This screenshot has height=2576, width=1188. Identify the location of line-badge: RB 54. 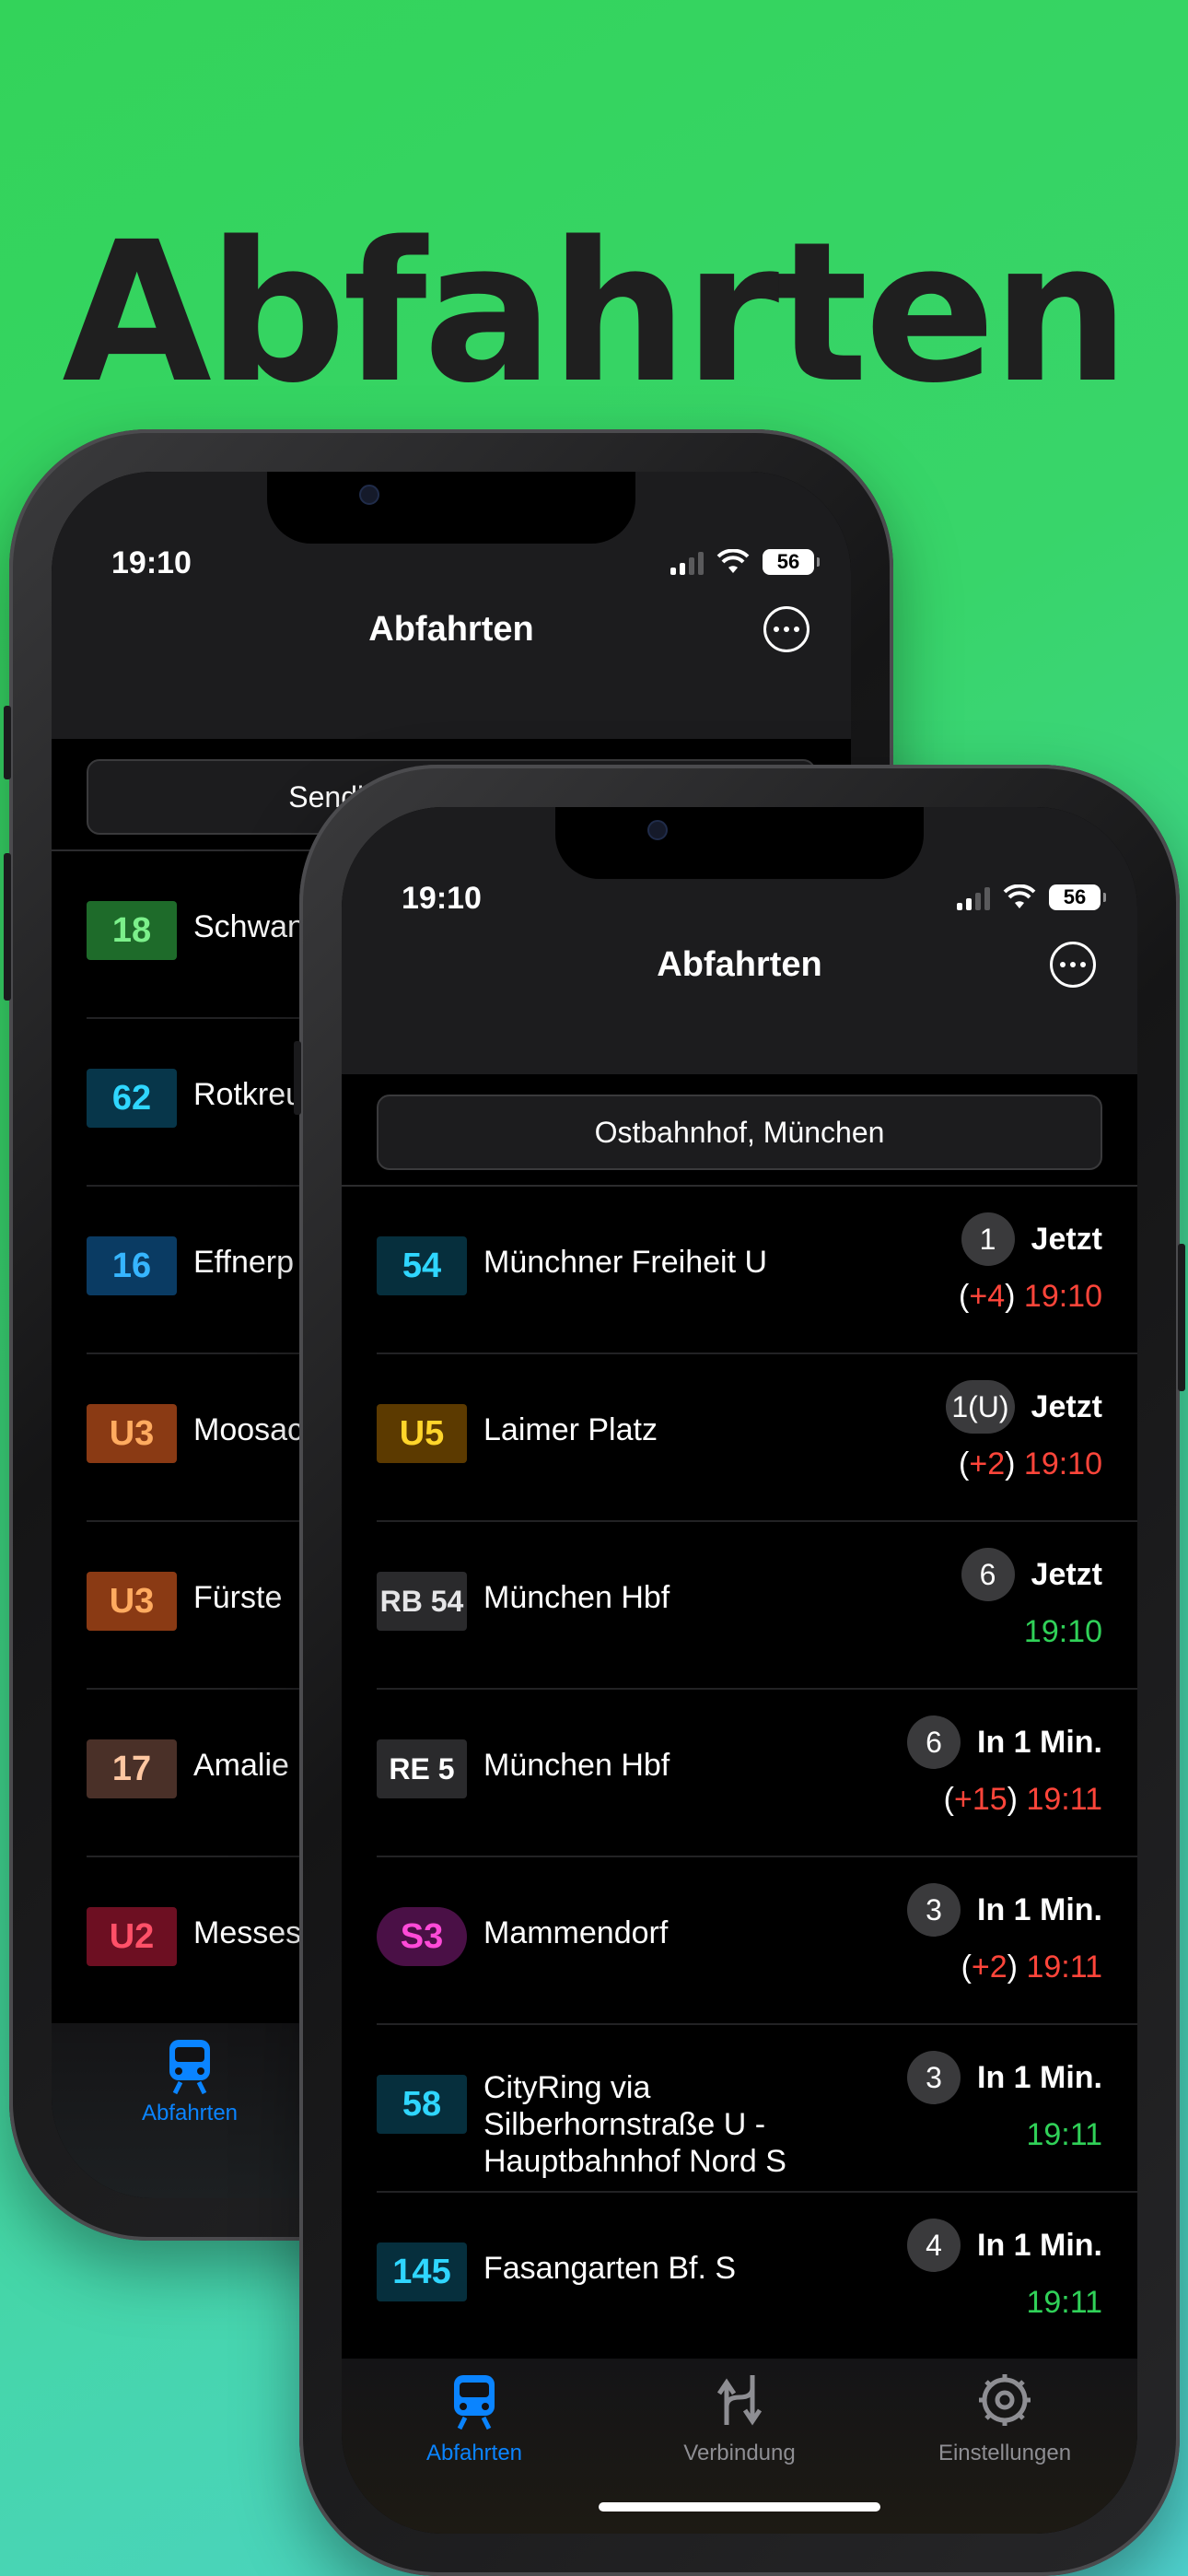
(422, 1601).